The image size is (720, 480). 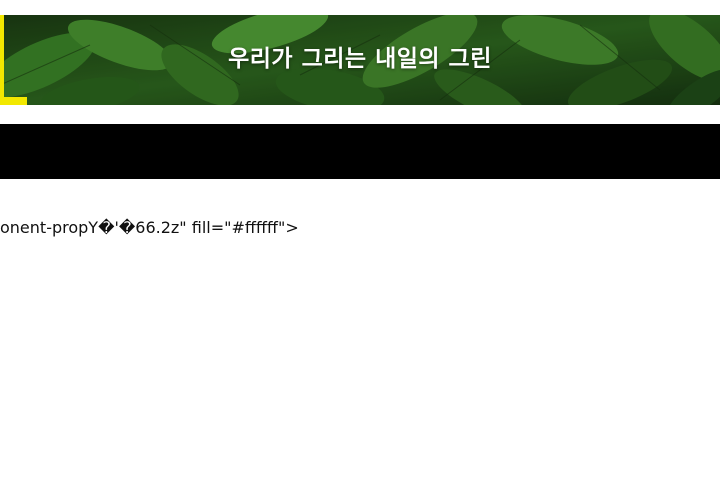 I want to click on navigation-bar, so click(x=360, y=151).